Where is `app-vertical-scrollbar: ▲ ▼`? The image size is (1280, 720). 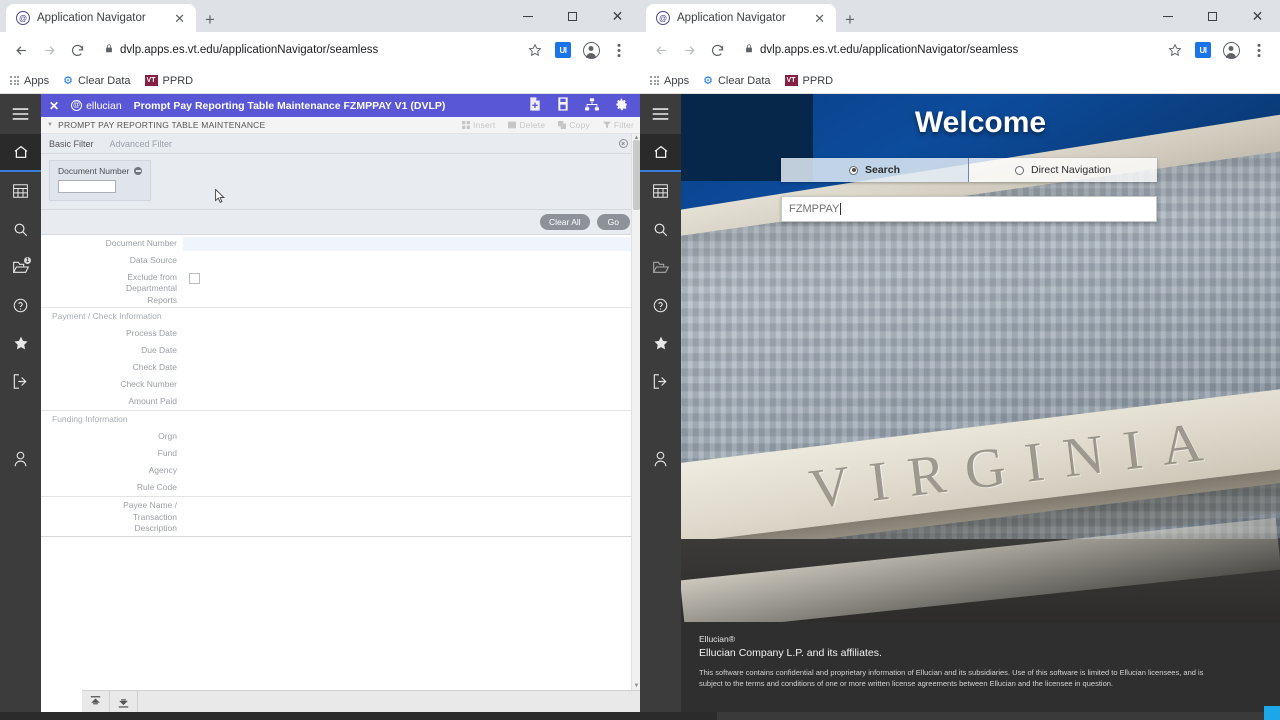
app-vertical-scrollbar: ▲ ▼ is located at coordinates (635, 412).